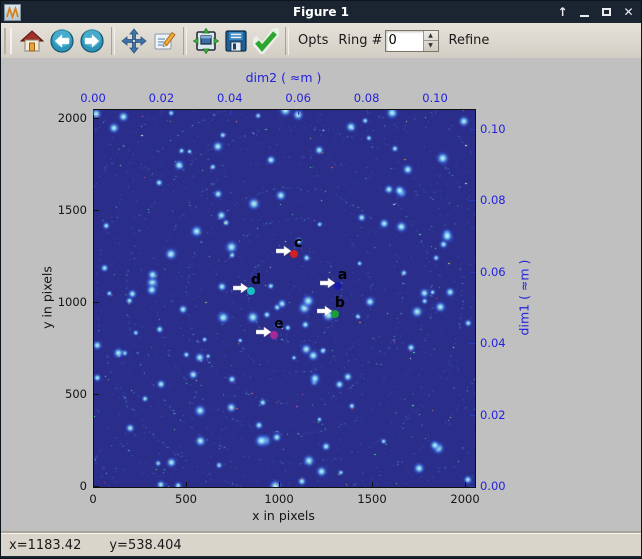 The width and height of the screenshot is (642, 559). I want to click on home-button, so click(32, 41).